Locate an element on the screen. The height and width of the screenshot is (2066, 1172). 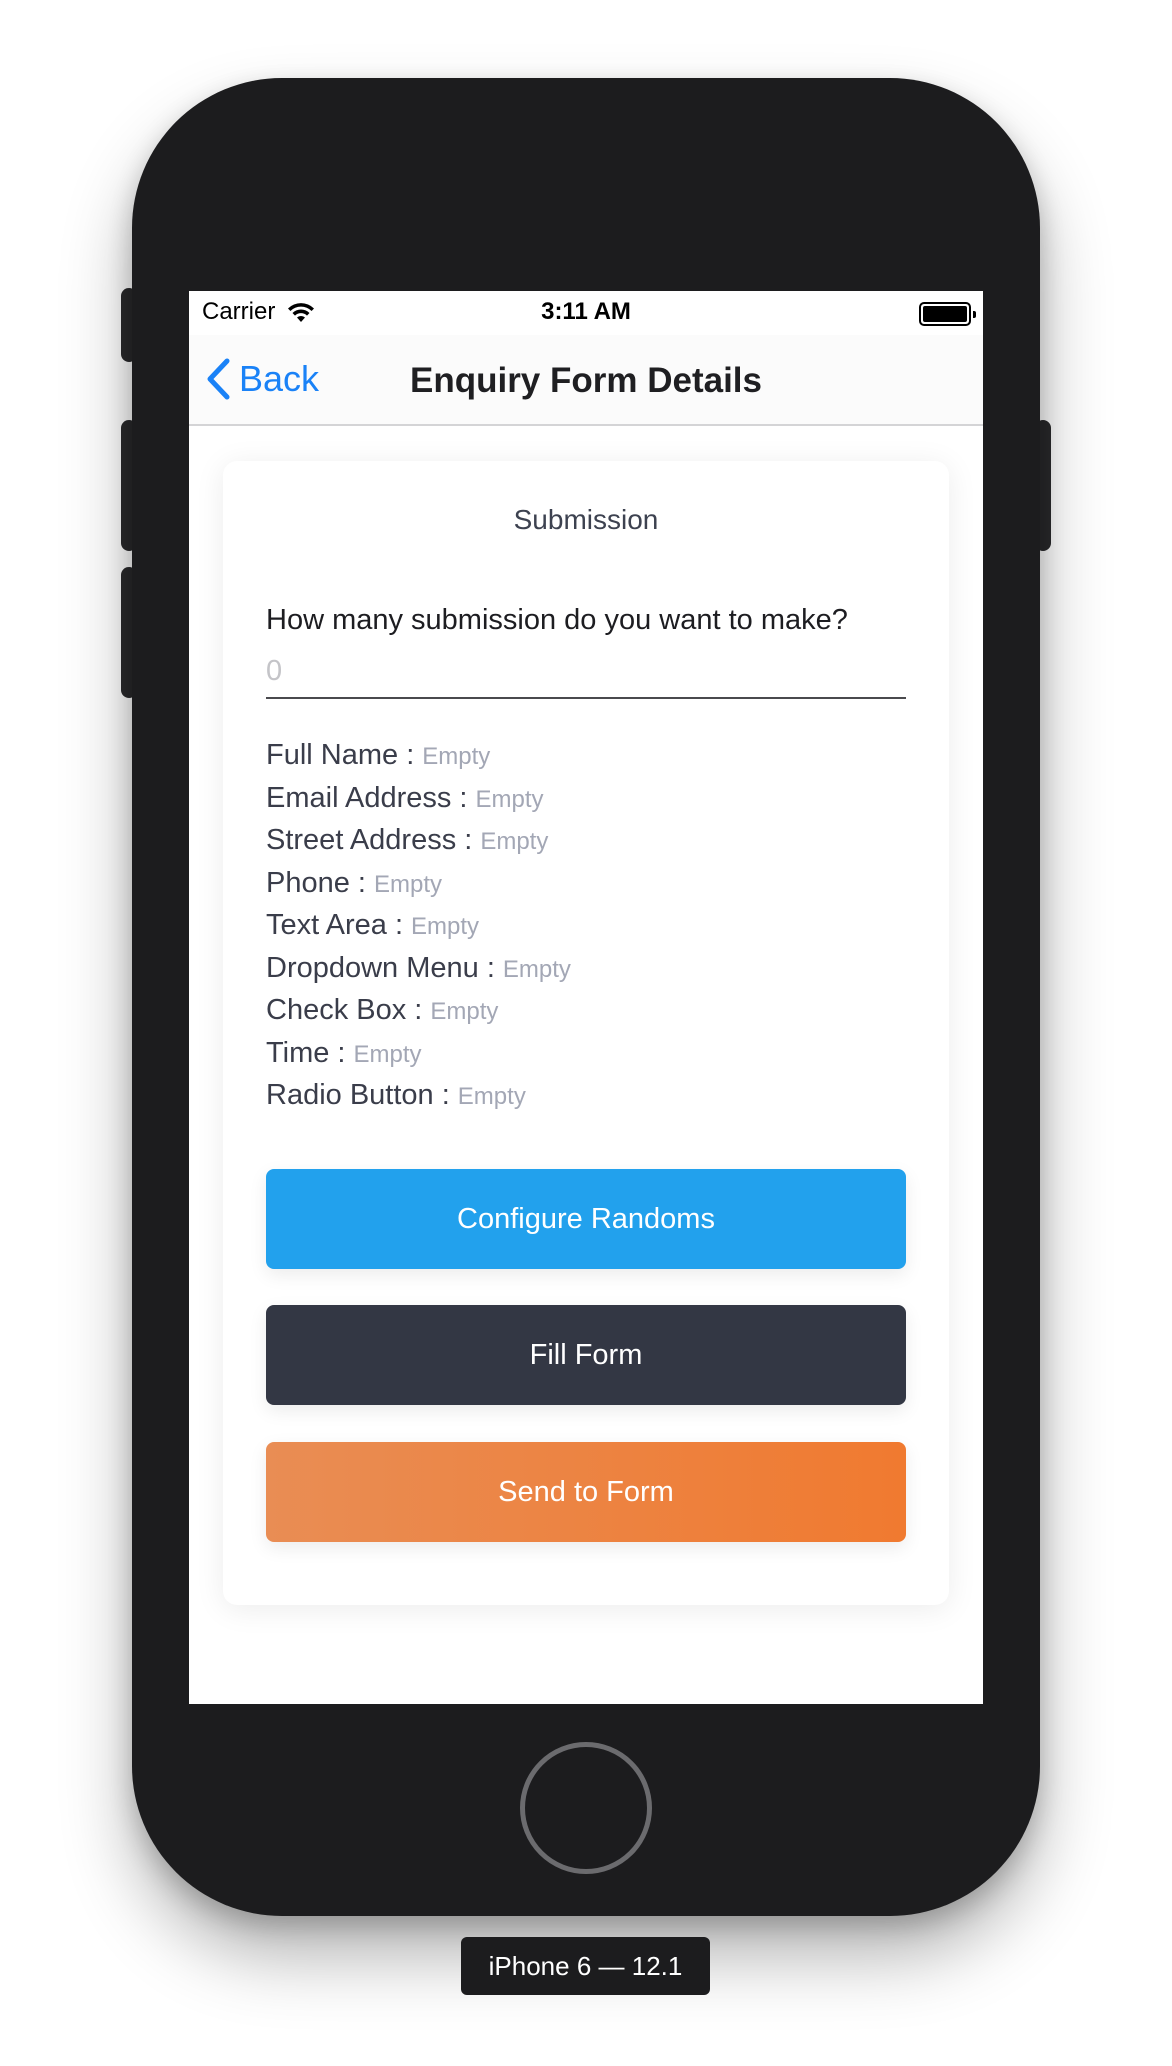
status-time: 3:11 AM is located at coordinates (586, 311).